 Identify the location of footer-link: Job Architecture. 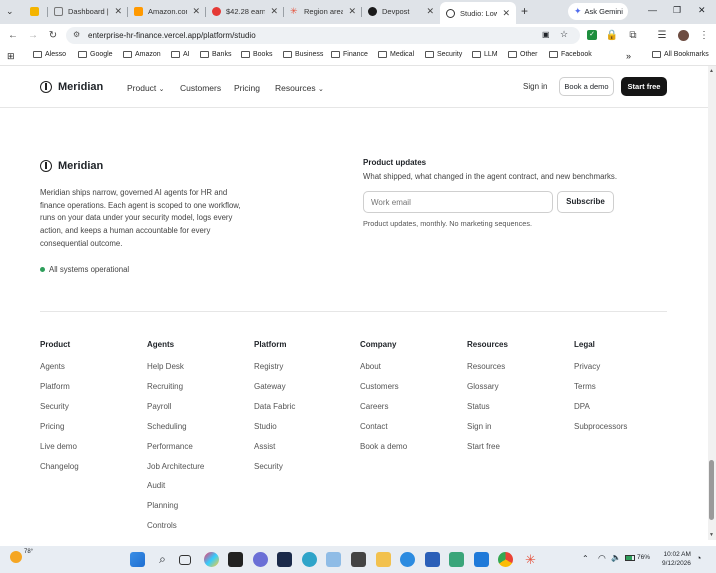
(175, 466).